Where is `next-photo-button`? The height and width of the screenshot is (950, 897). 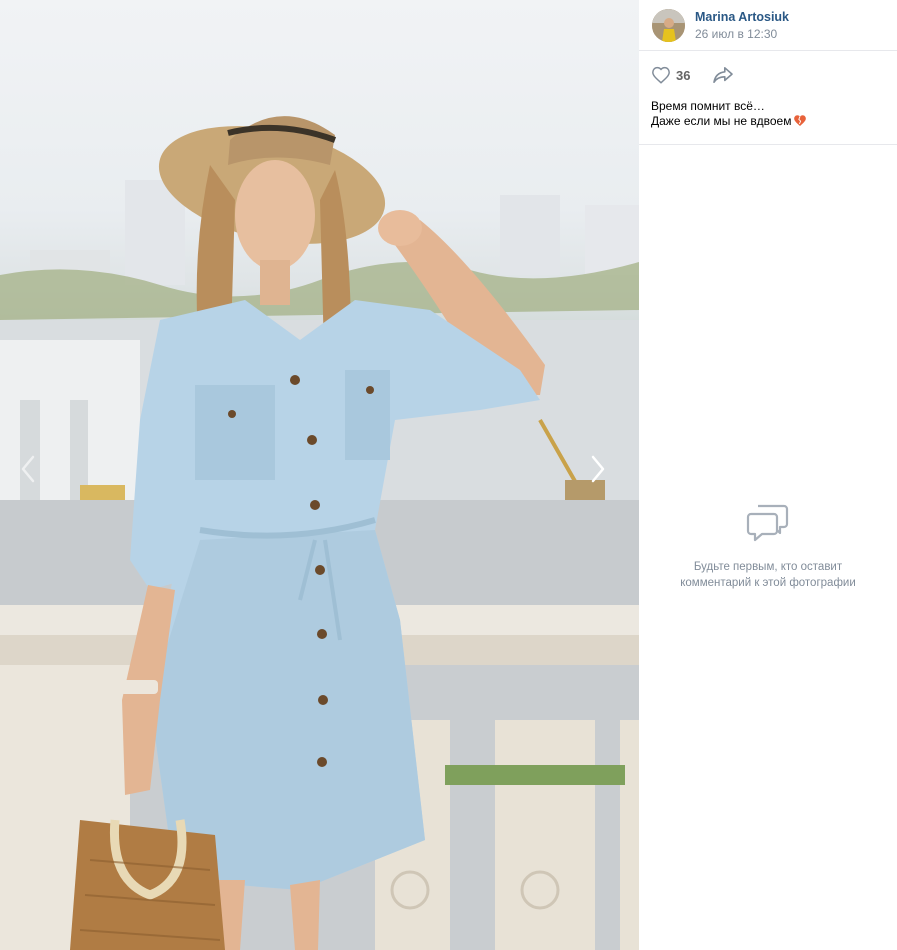 next-photo-button is located at coordinates (605, 475).